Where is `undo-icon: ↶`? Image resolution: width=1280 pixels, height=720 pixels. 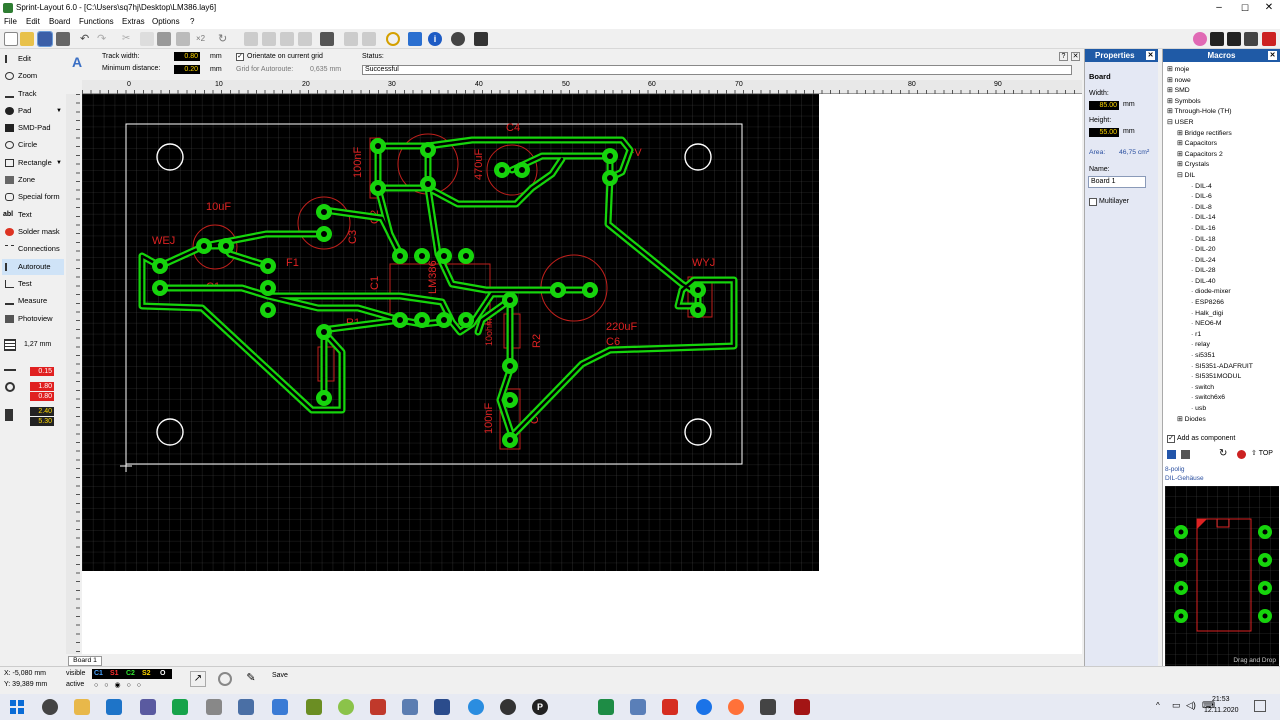 undo-icon: ↶ is located at coordinates (87, 39).